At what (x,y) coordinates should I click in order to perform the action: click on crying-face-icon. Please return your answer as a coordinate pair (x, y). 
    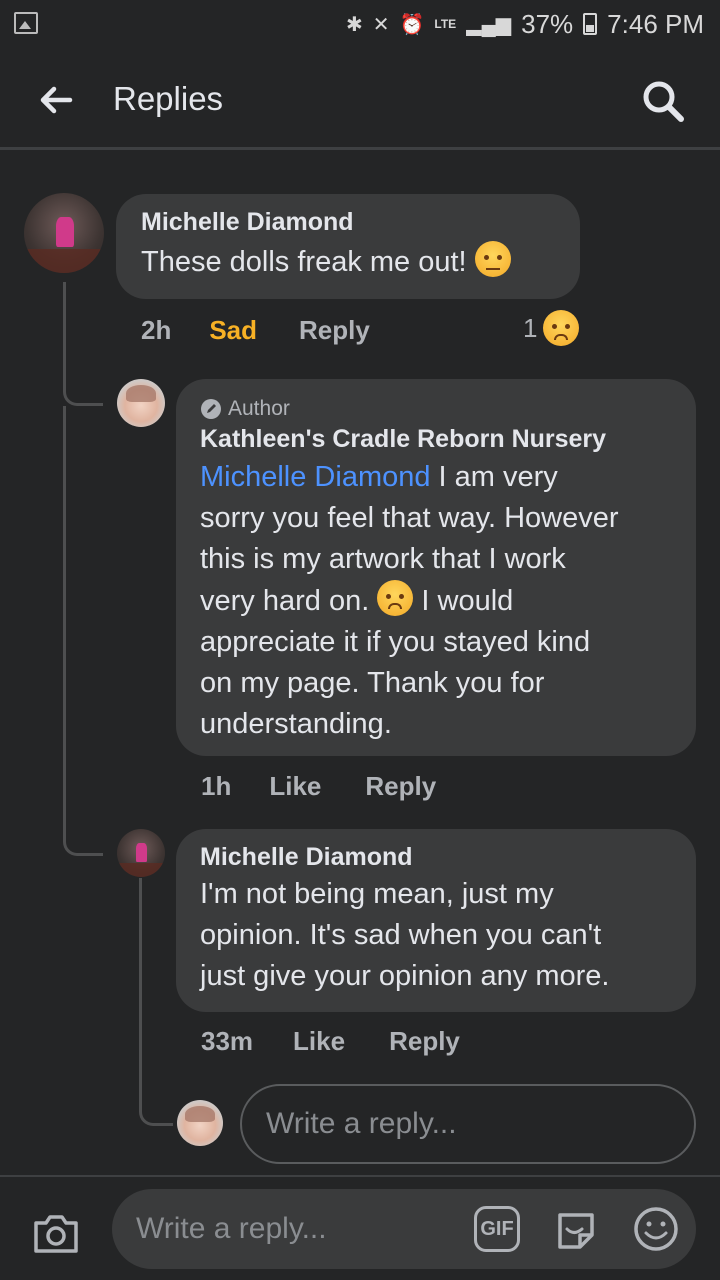
    Looking at the image, I should click on (561, 328).